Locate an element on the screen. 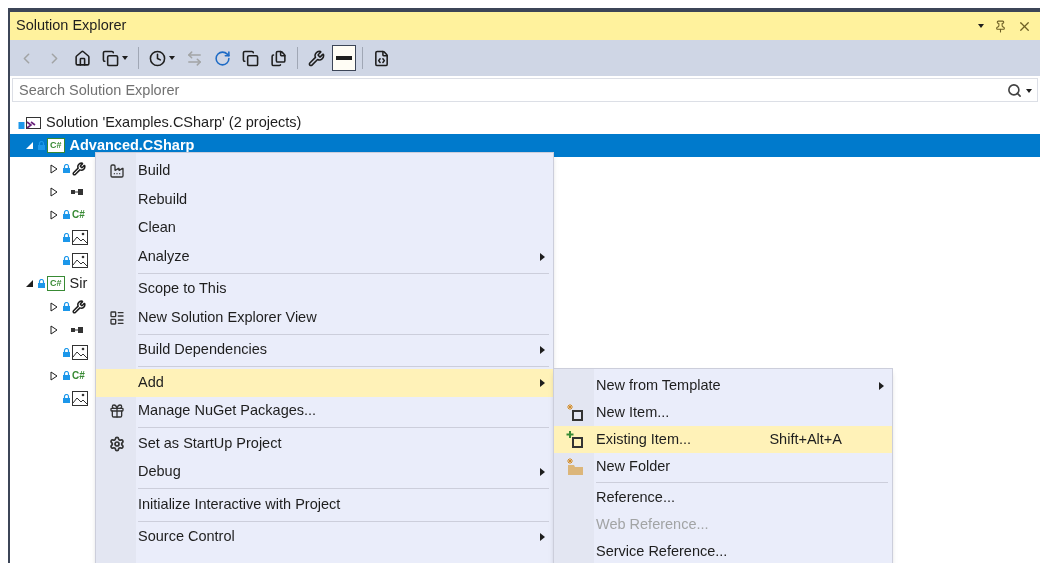 The height and width of the screenshot is (563, 1040). gift-icon is located at coordinates (117, 411).